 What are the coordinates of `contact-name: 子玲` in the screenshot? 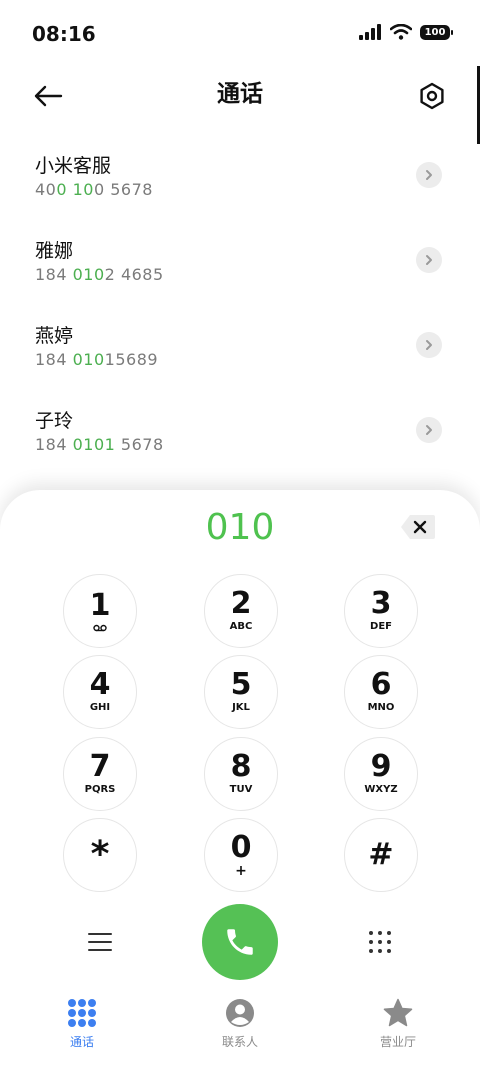 It's located at (54, 421).